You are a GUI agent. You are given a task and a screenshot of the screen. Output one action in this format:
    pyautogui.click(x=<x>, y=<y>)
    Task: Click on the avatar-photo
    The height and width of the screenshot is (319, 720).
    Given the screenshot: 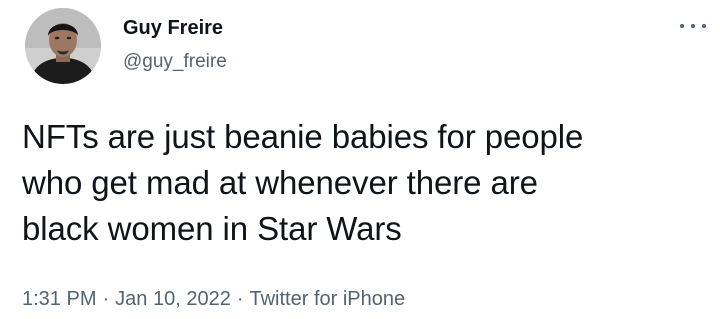 What is the action you would take?
    pyautogui.click(x=63, y=46)
    